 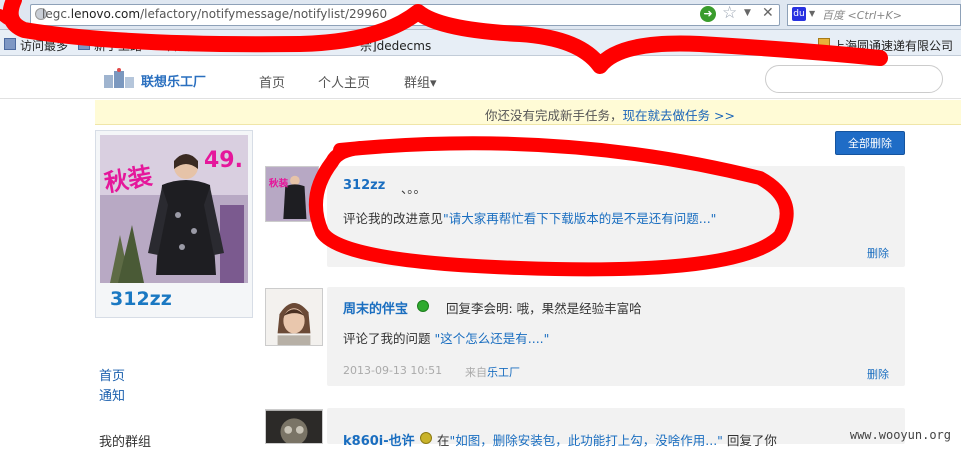 I want to click on stop-icon: ✕, so click(x=768, y=13).